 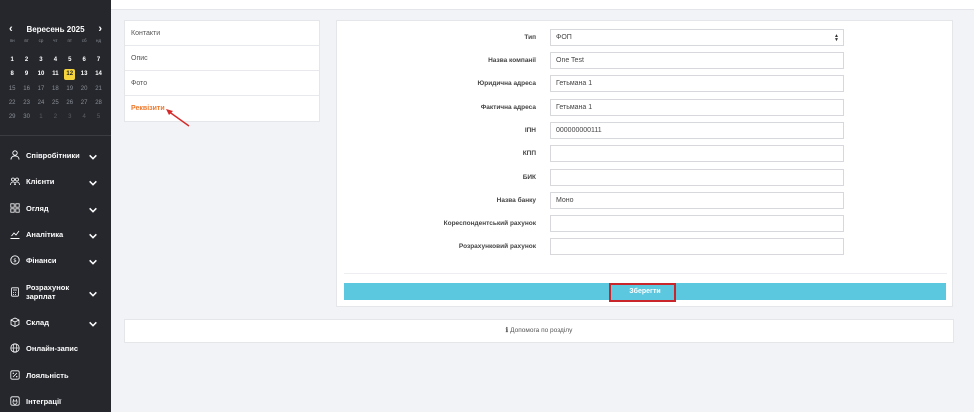 I want to click on actual-address-field: Гетьмана 1, so click(x=697, y=107).